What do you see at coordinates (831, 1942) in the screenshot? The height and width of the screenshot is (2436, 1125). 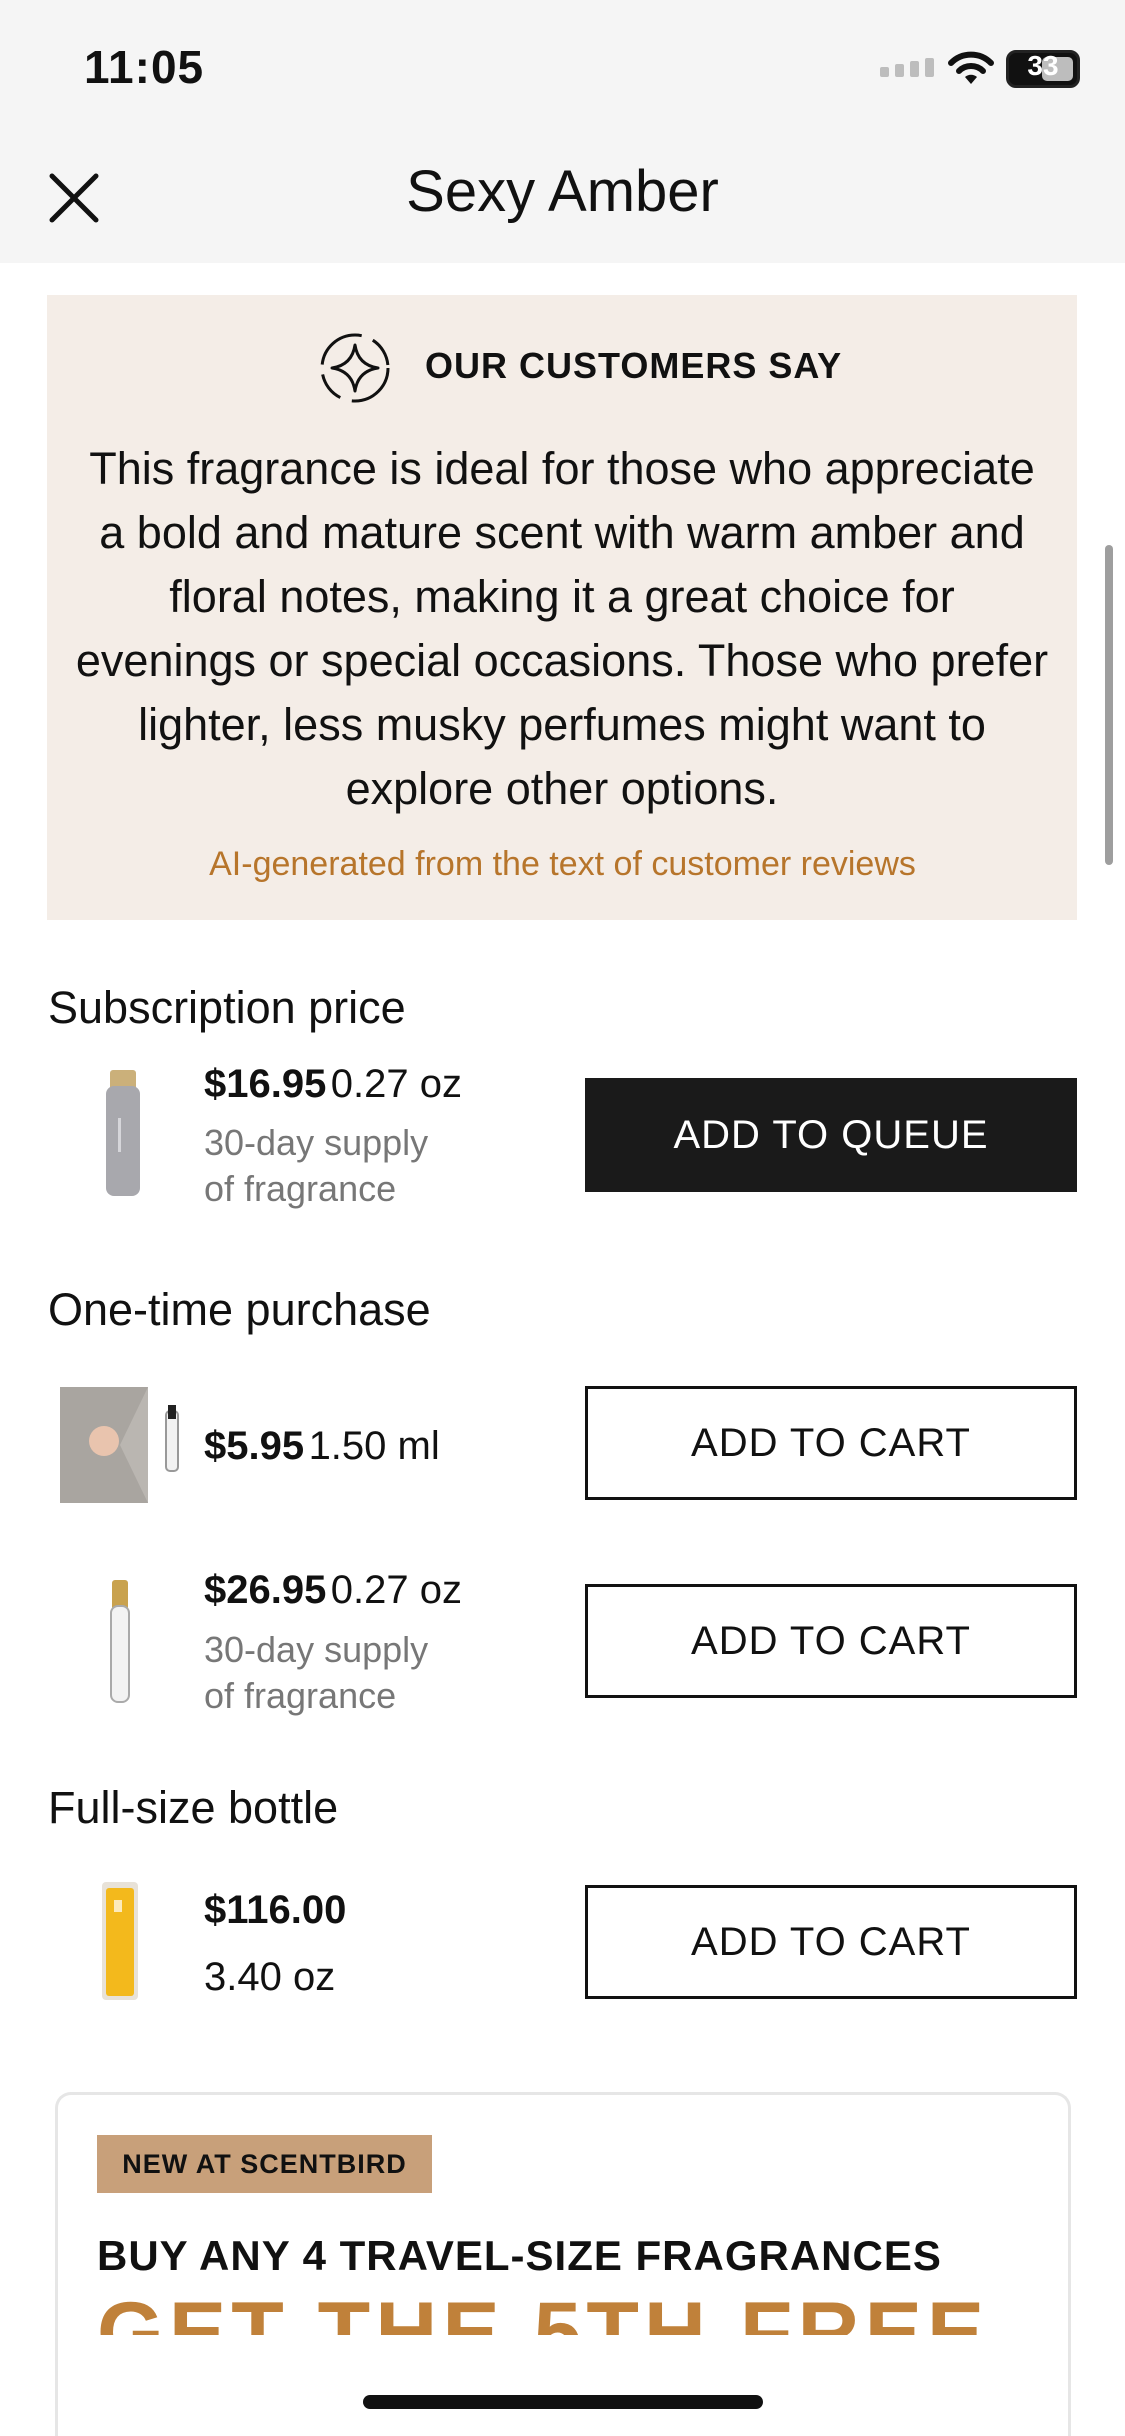 I see `add-full-size-to-cart-button: ADD TO CART` at bounding box center [831, 1942].